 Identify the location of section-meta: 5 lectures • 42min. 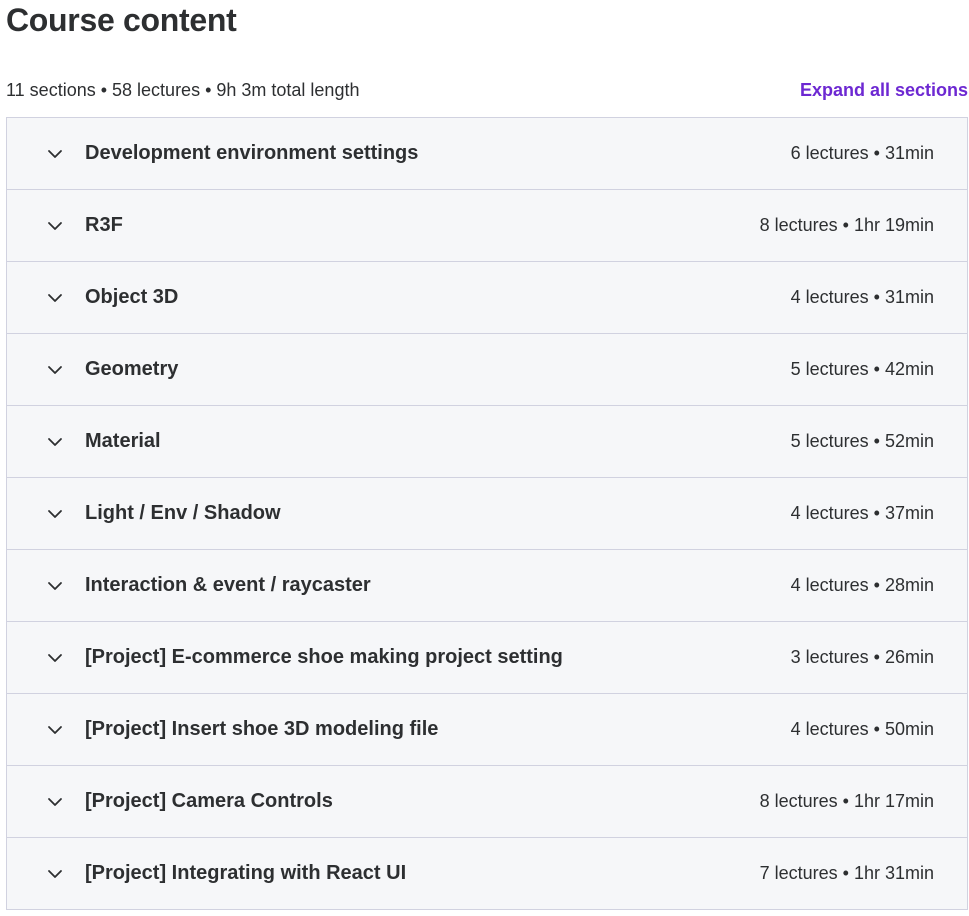
(862, 369).